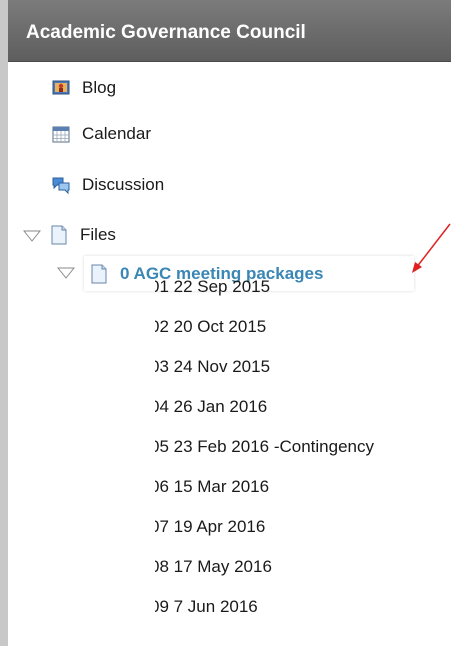 Image resolution: width=451 pixels, height=646 pixels. What do you see at coordinates (123, 184) in the screenshot?
I see `nav-item-label: Discussion` at bounding box center [123, 184].